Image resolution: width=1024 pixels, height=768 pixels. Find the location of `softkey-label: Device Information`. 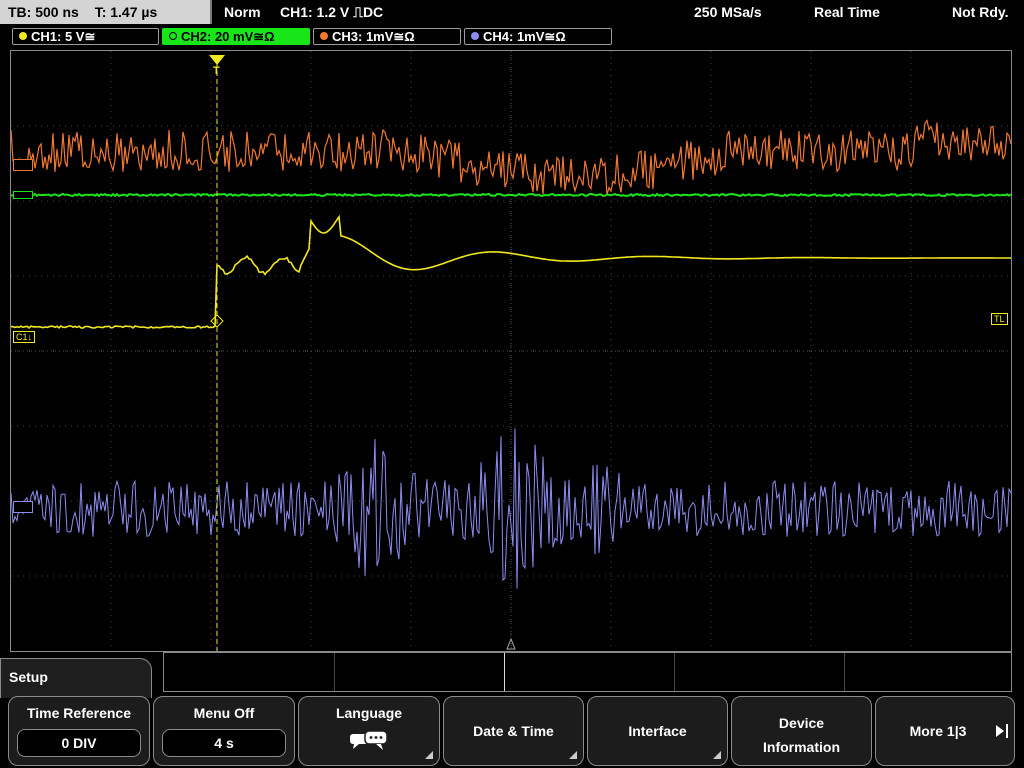

softkey-label: Device Information is located at coordinates (801, 735).